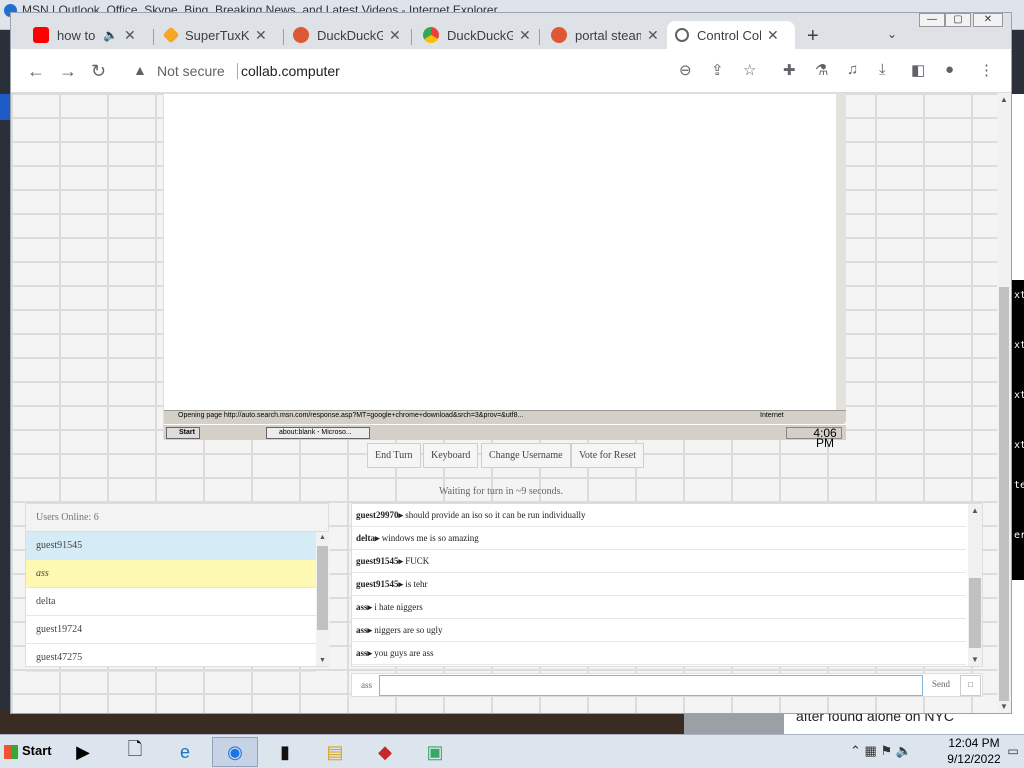  I want to click on system-tray: ⌃ ▦ ⚑ 🔈, so click(881, 751).